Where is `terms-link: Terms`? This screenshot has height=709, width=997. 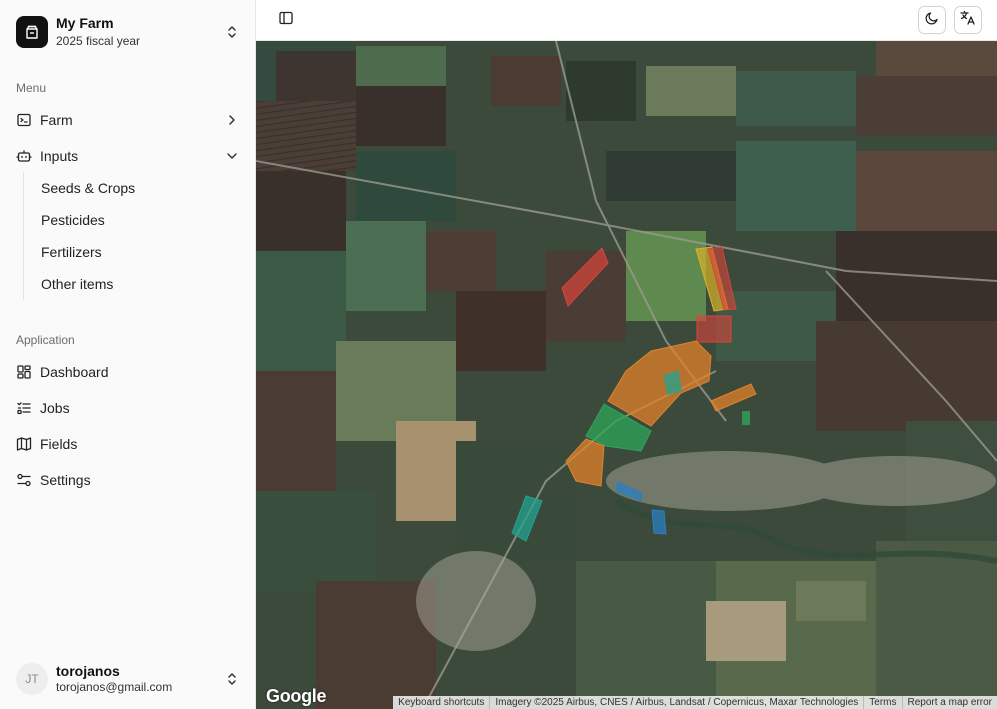
terms-link: Terms is located at coordinates (882, 702).